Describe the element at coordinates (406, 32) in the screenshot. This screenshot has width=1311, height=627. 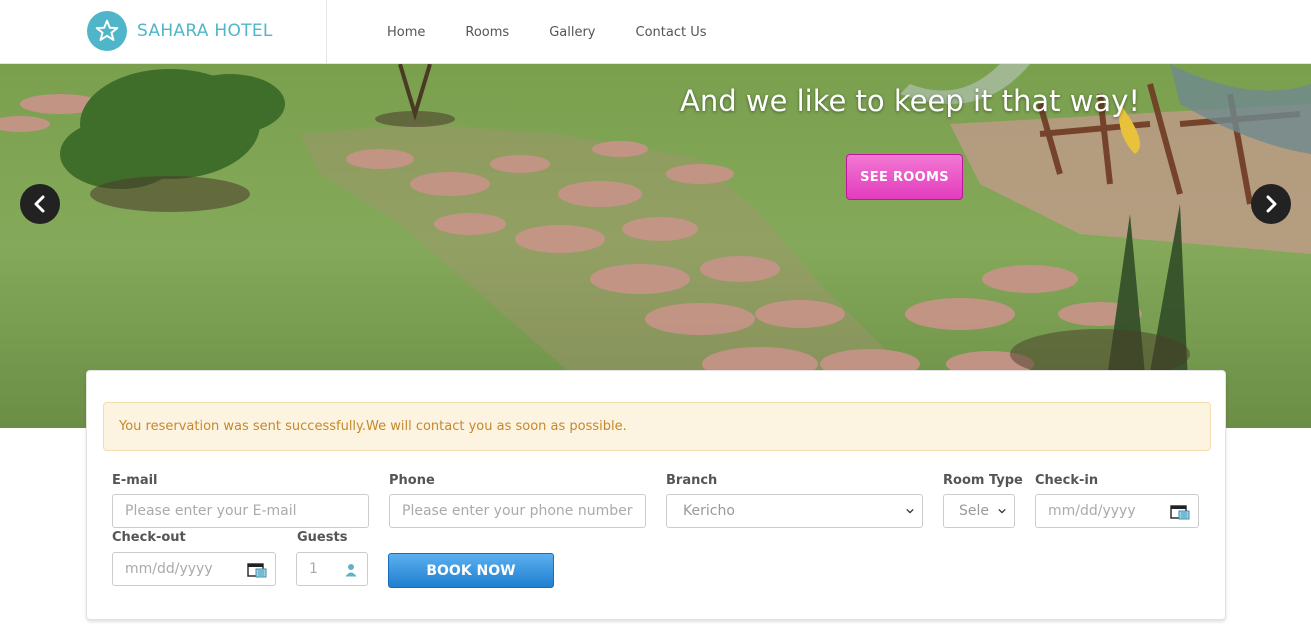
I see `nav-home: Home` at that location.